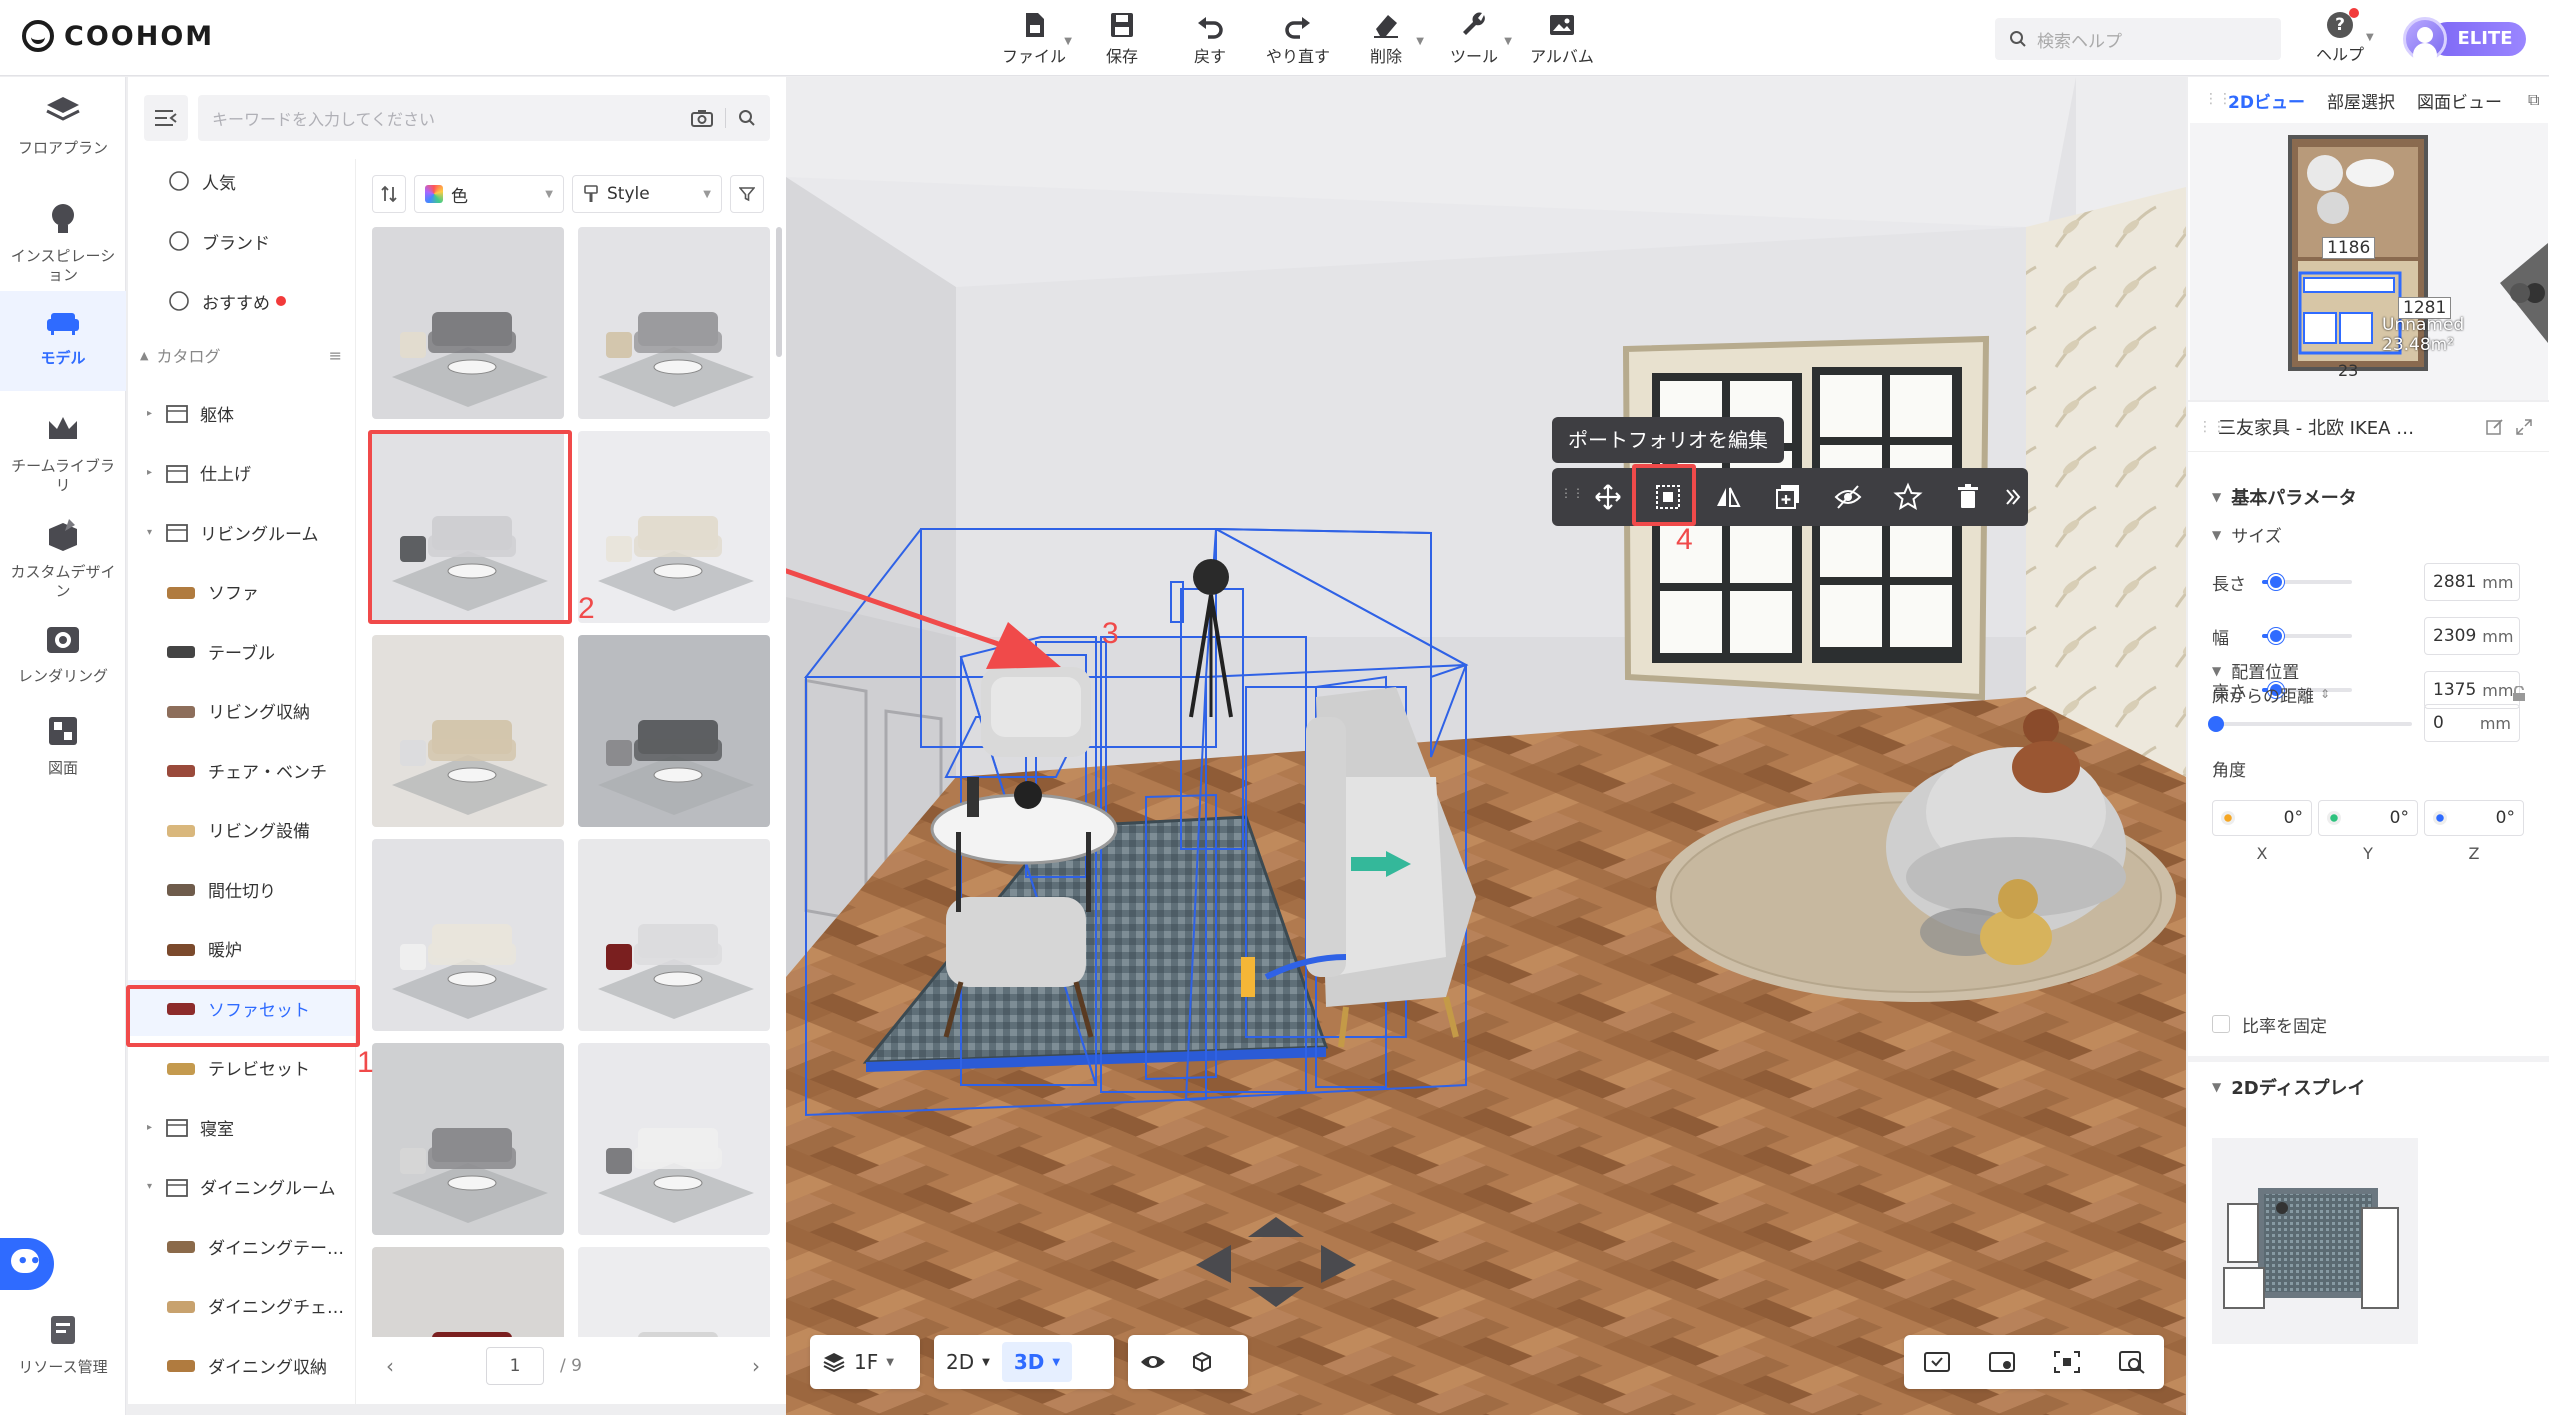 The image size is (2549, 1415). Describe the element at coordinates (1788, 497) in the screenshot. I see `duplicate-button` at that location.